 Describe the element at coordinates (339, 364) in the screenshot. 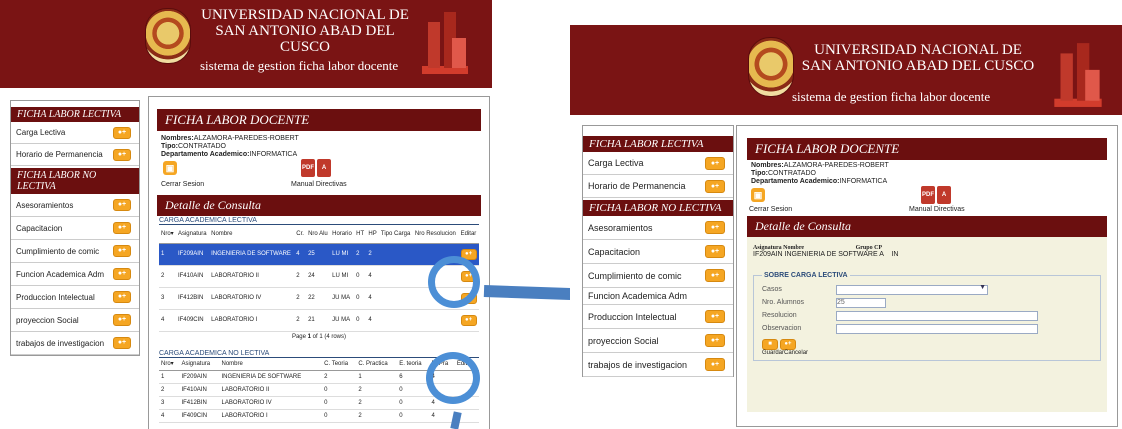

I see `col-c-teoria: C. Teoria` at that location.